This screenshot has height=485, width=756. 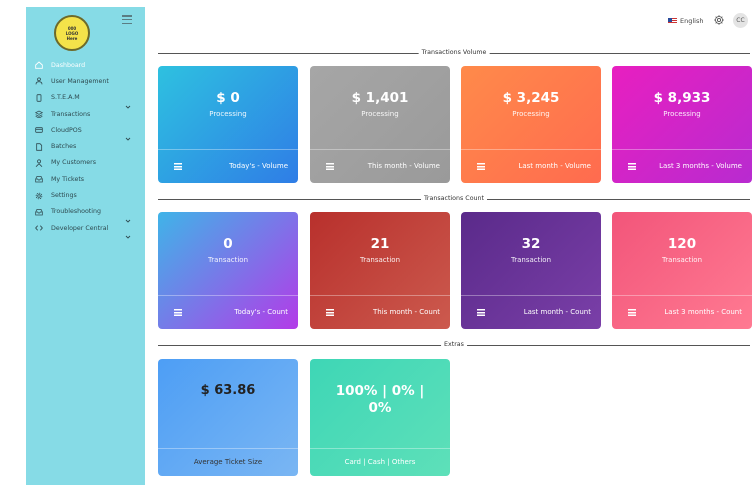 I want to click on language-selector: English, so click(x=685, y=21).